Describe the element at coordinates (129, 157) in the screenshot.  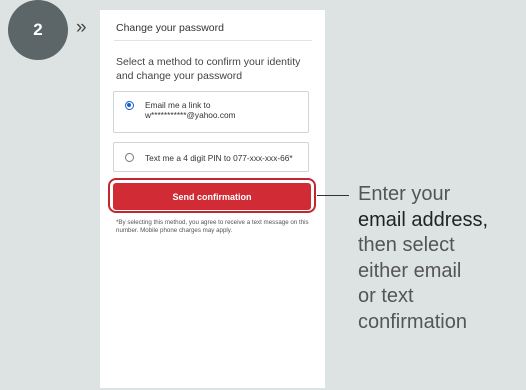
I see `text-radio-button` at that location.